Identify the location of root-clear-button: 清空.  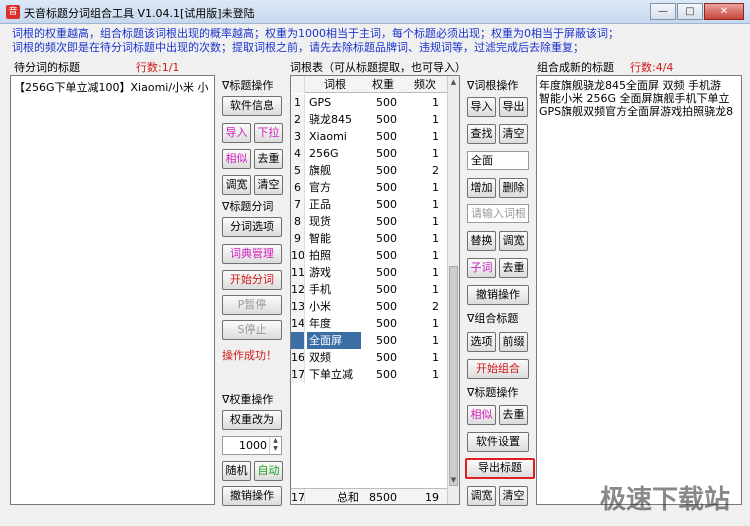
(513, 134).